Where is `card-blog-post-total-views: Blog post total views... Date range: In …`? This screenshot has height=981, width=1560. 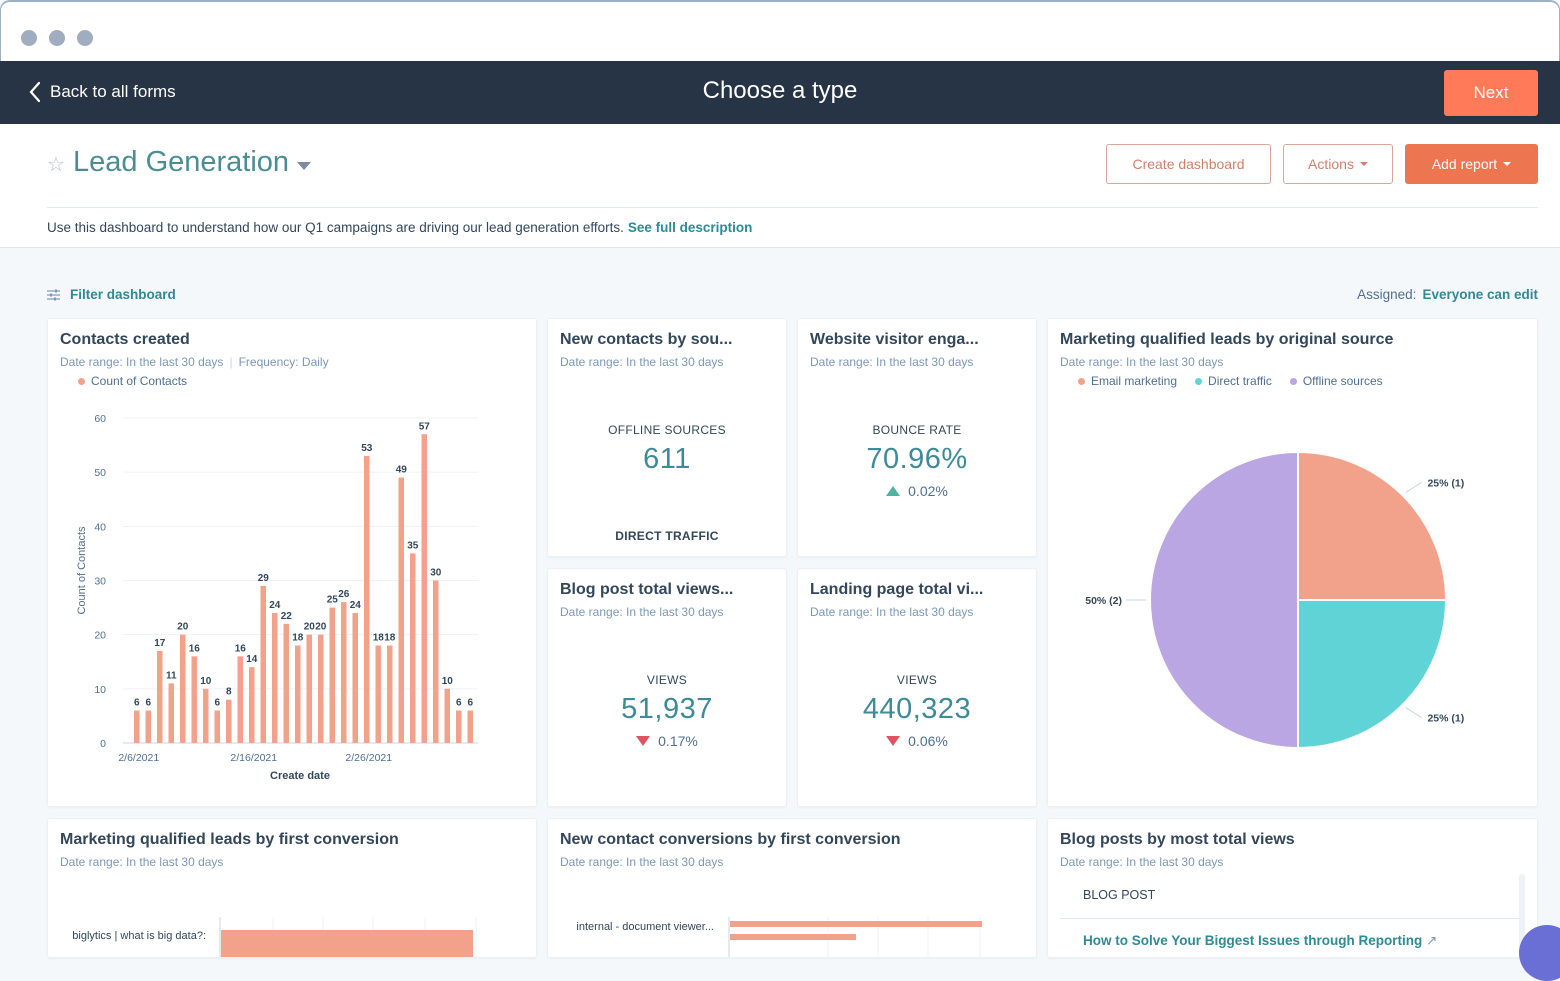 card-blog-post-total-views: Blog post total views... Date range: In … is located at coordinates (667, 687).